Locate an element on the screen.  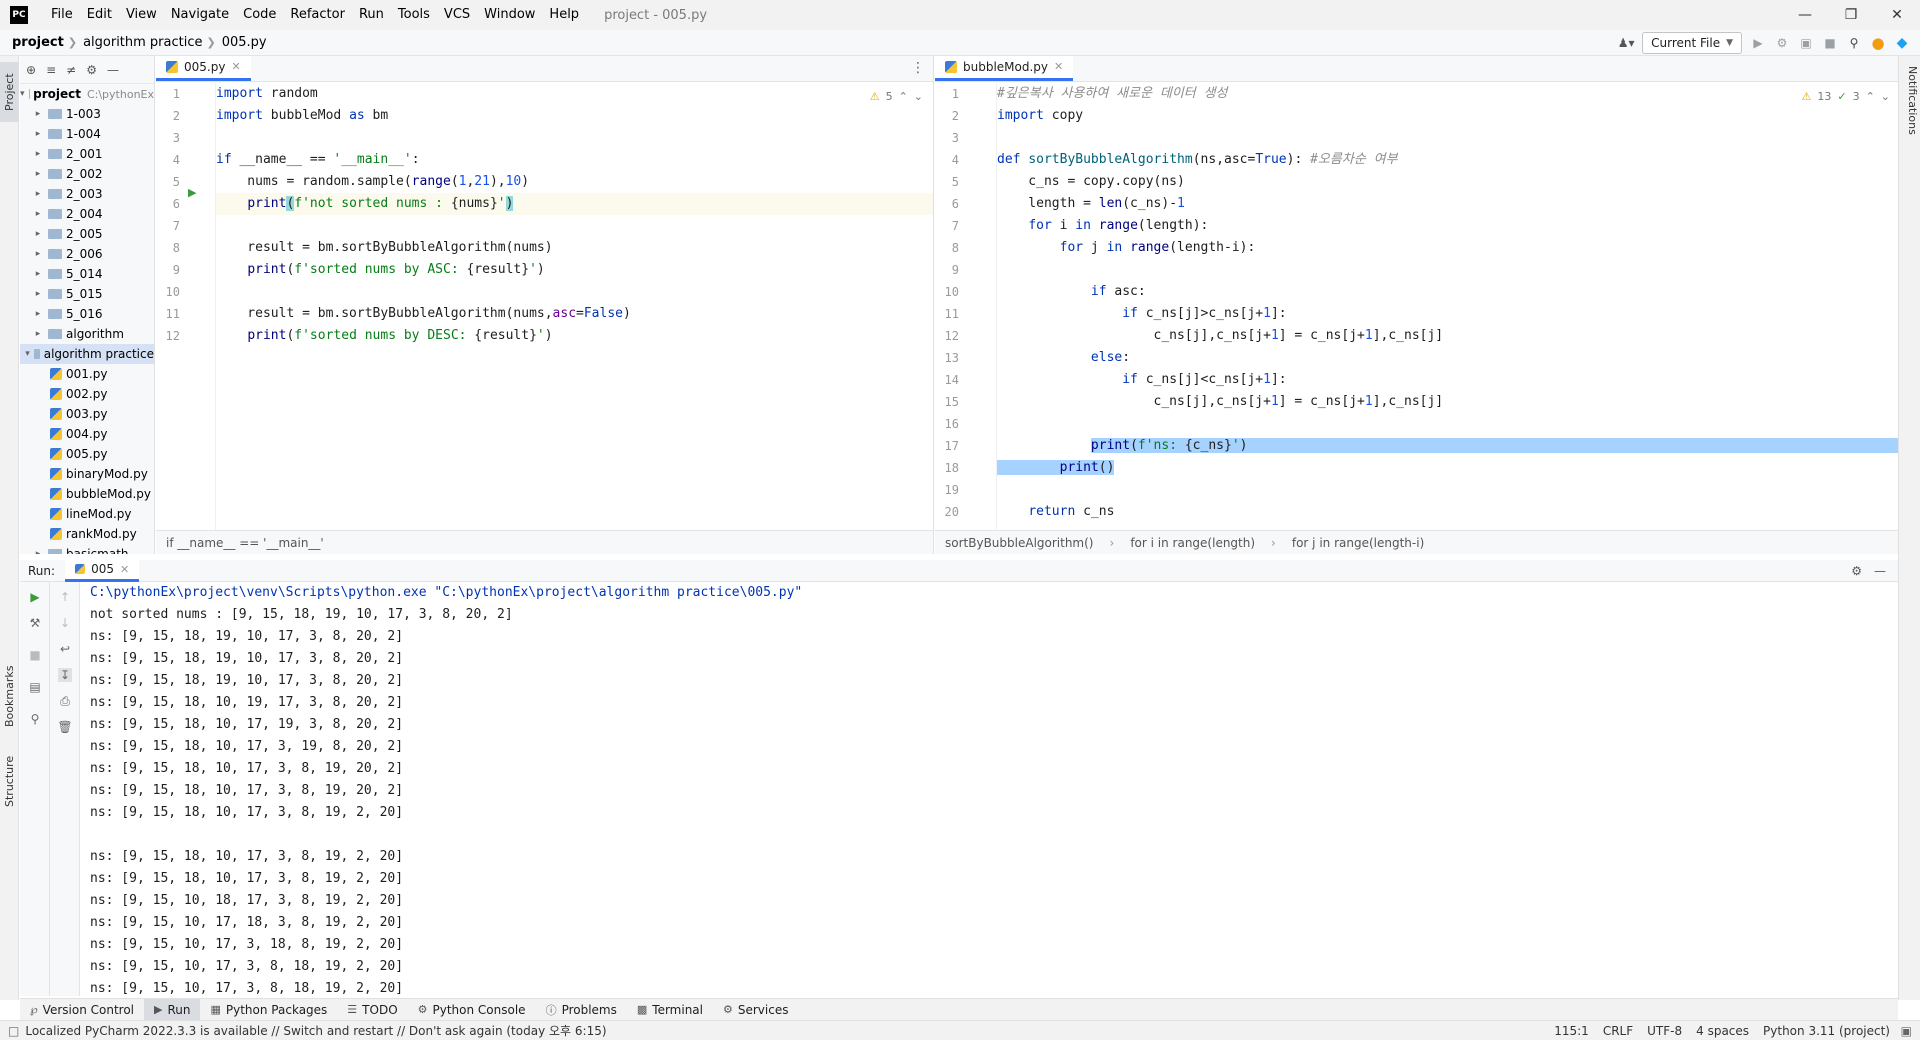
python-interpreter: Python 3.11 (project) is located at coordinates (1826, 1031).